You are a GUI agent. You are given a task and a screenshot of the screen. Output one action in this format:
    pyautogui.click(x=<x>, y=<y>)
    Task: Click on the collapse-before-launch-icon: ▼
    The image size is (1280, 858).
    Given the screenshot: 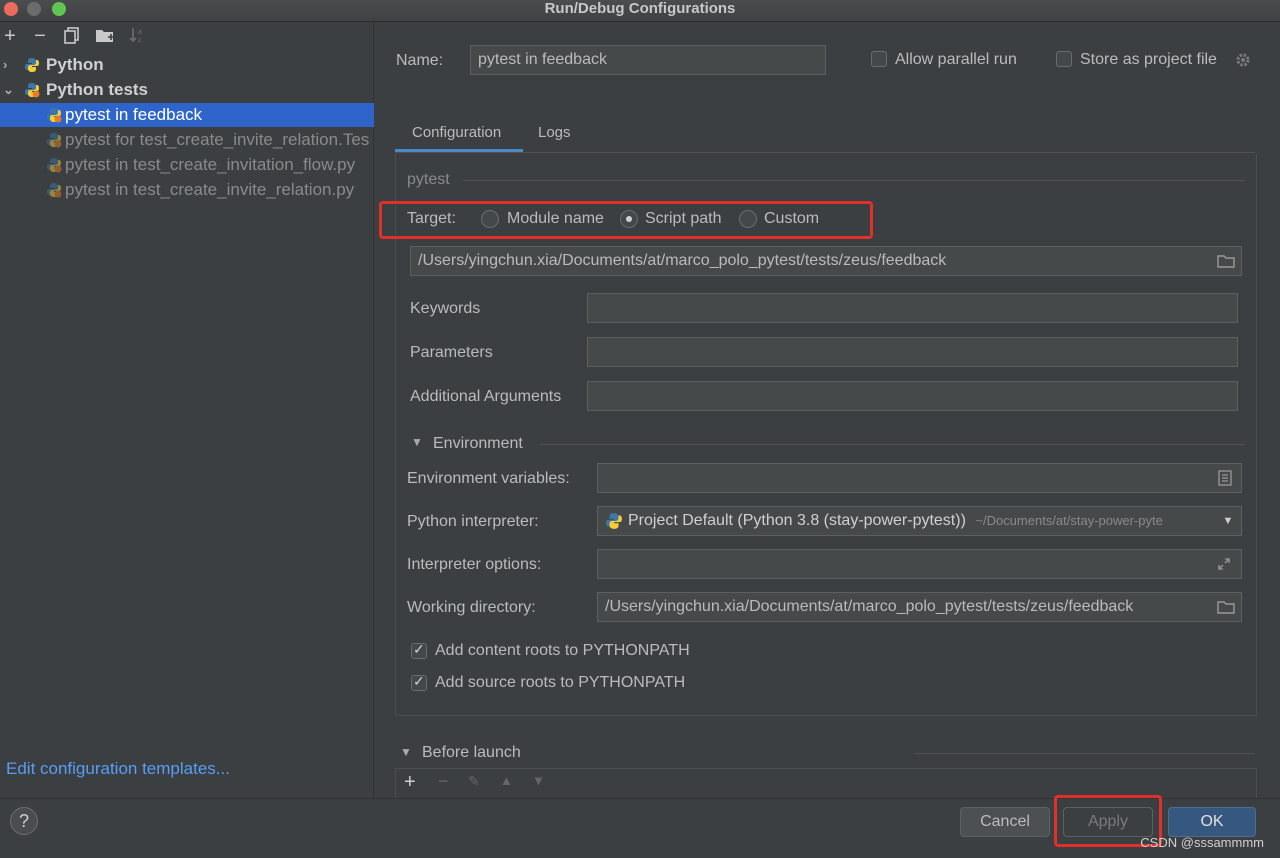 What is the action you would take?
    pyautogui.click(x=406, y=752)
    